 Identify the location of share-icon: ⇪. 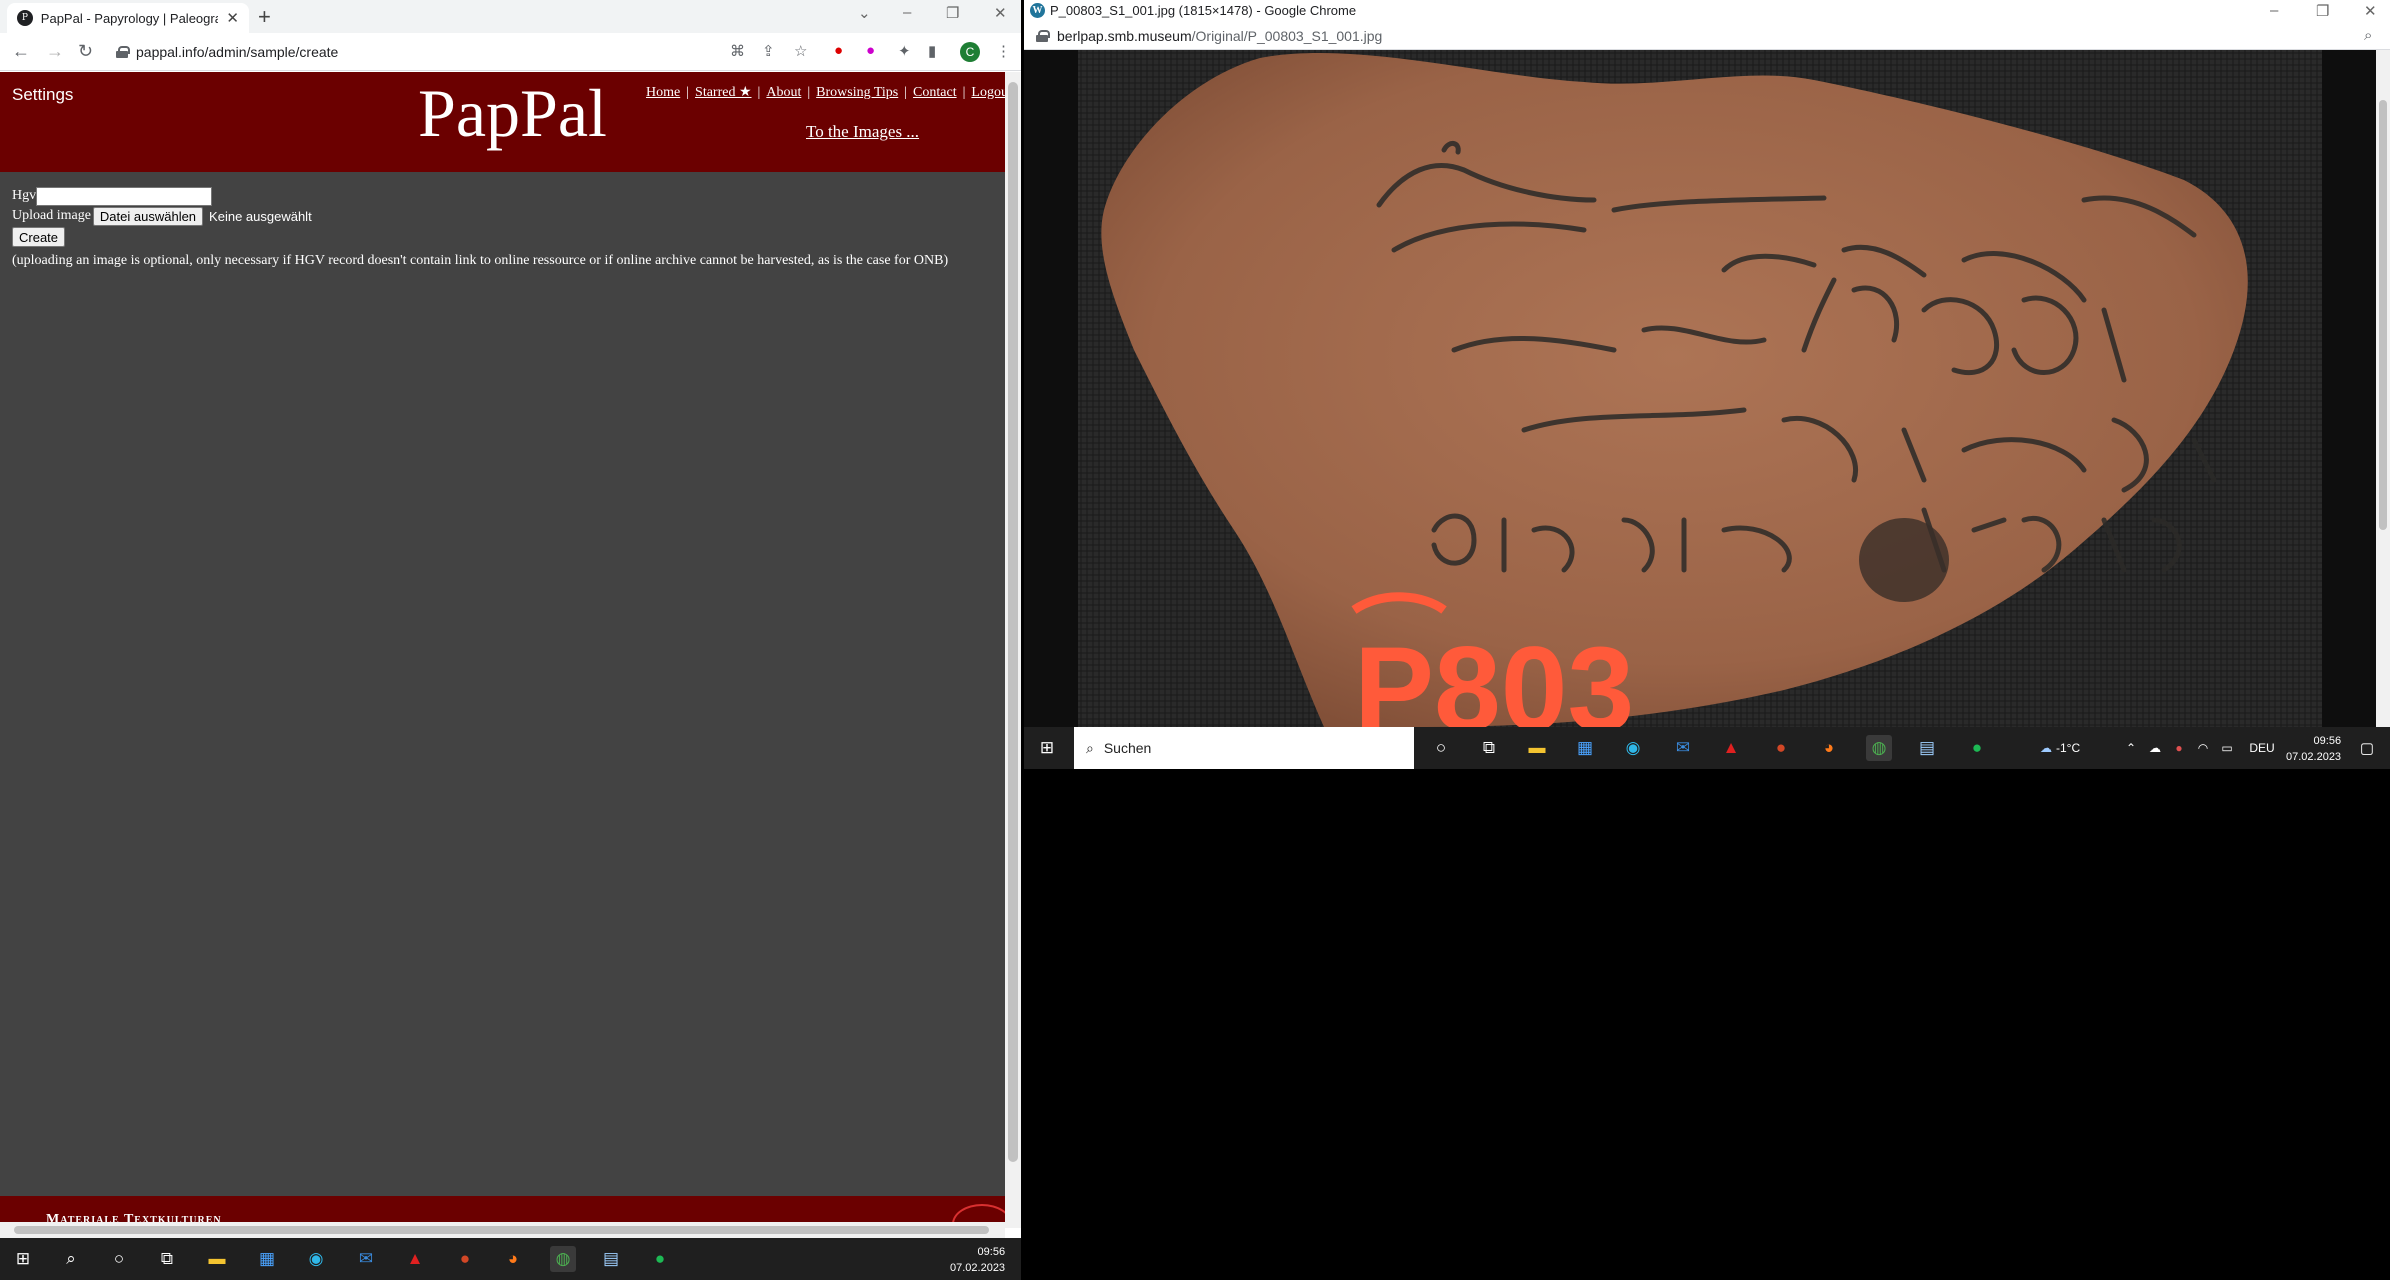
(768, 51).